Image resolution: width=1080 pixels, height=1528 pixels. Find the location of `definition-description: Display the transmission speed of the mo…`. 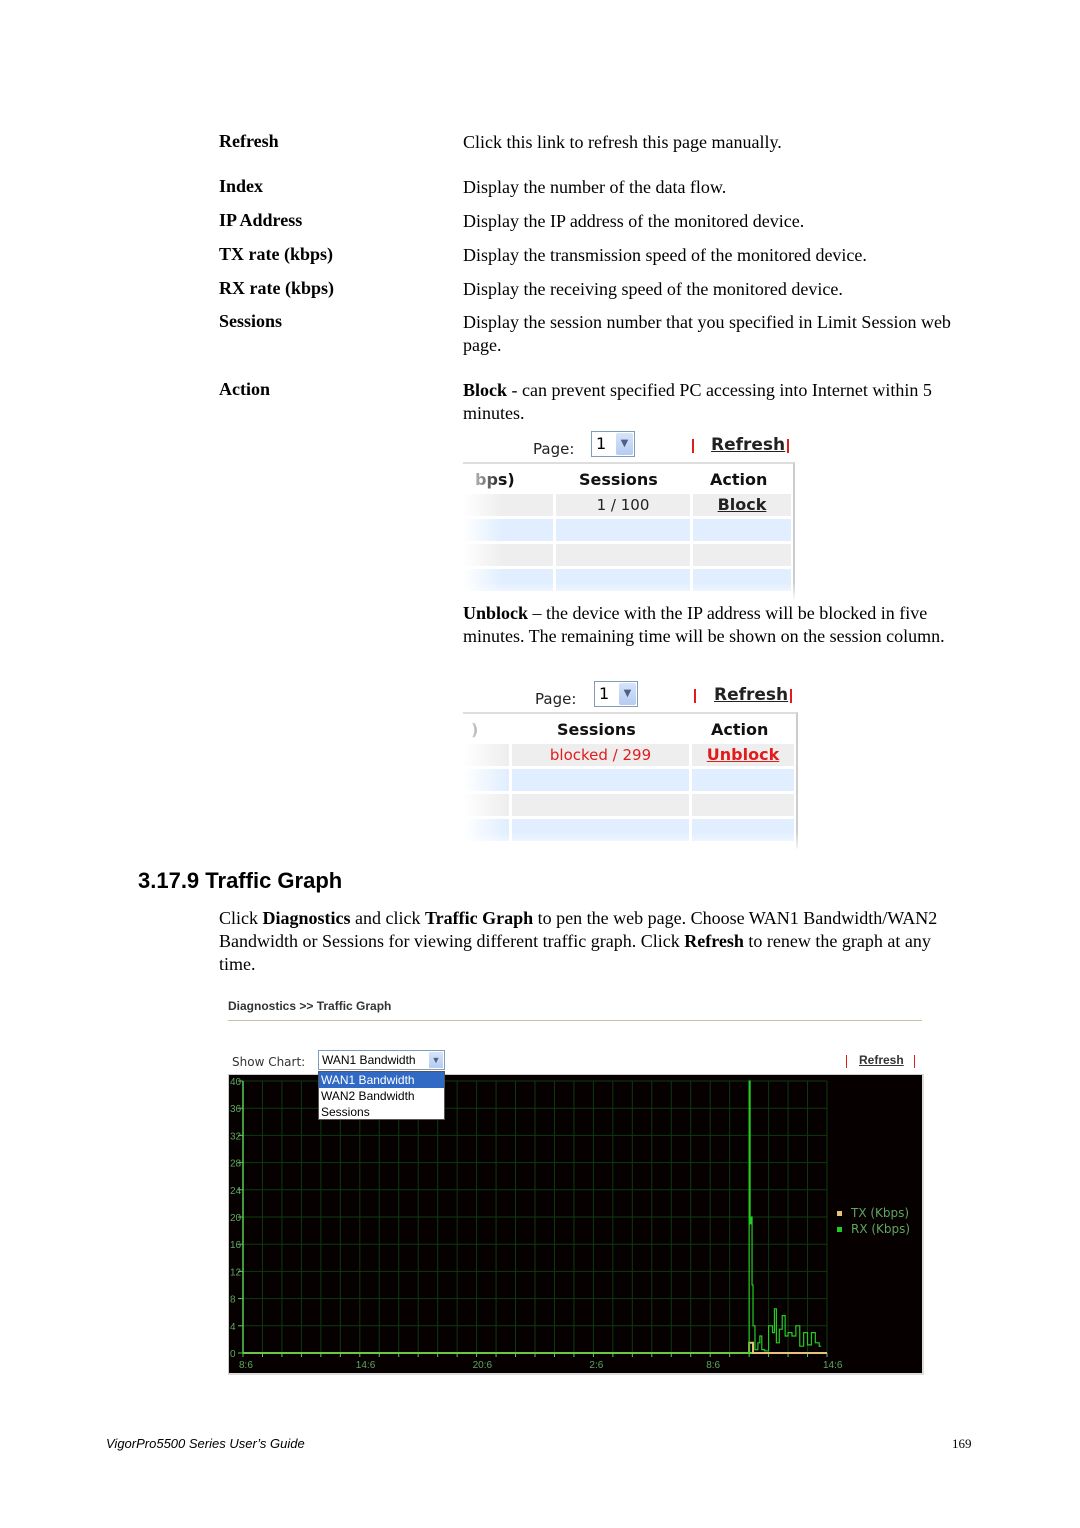

definition-description: Display the transmission speed of the mo… is located at coordinates (718, 255).